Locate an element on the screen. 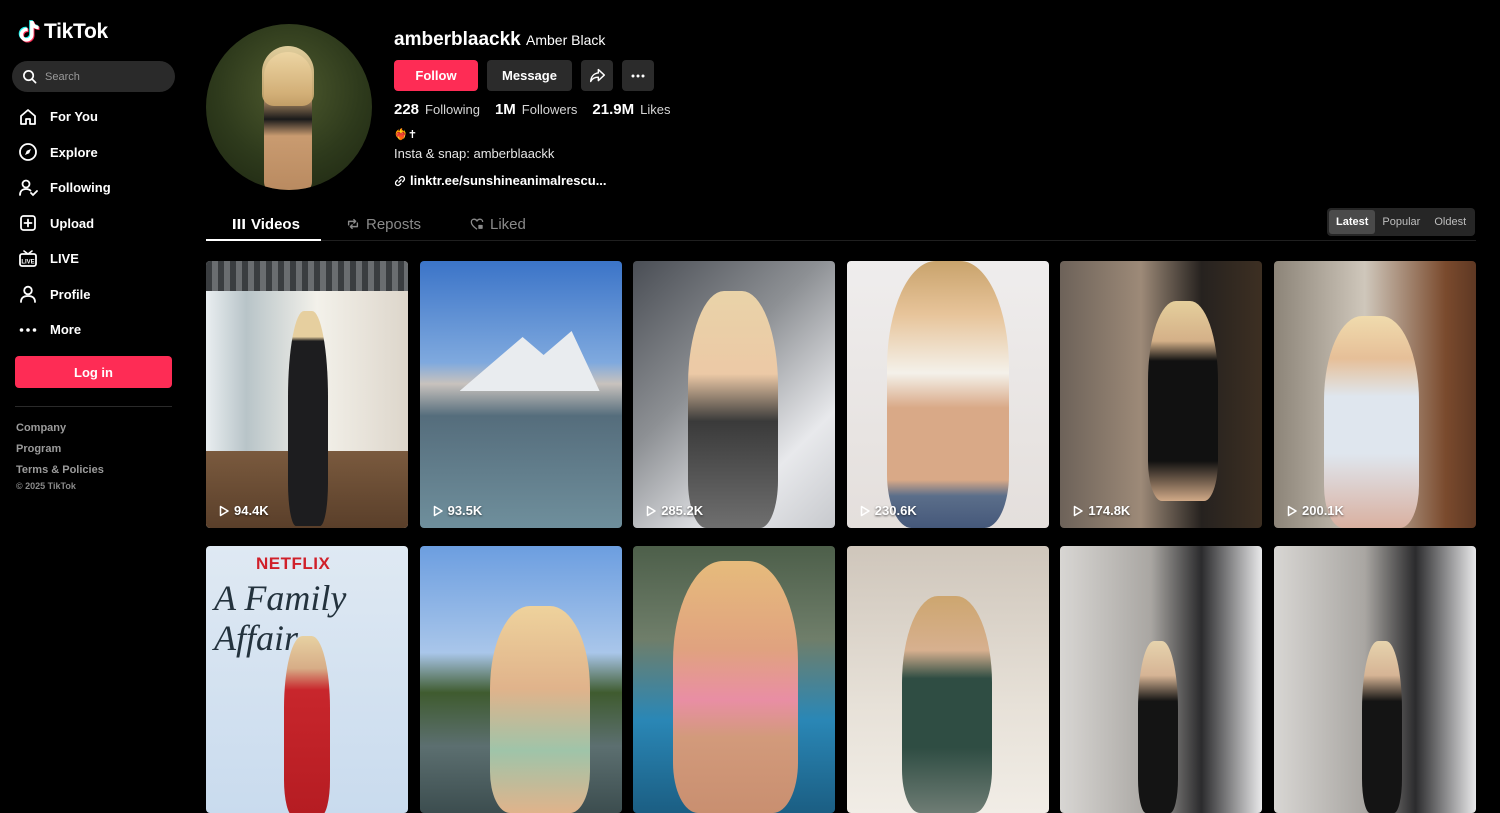  tiktok-note-icon is located at coordinates (29, 31).